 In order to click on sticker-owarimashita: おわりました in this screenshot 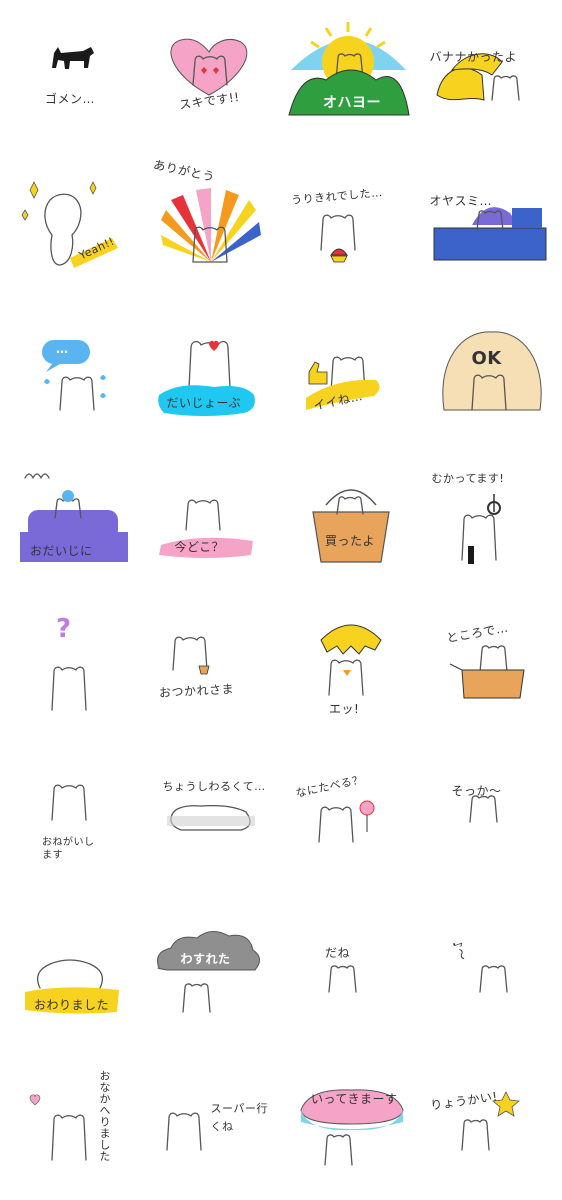, I will do `click(70, 975)`.